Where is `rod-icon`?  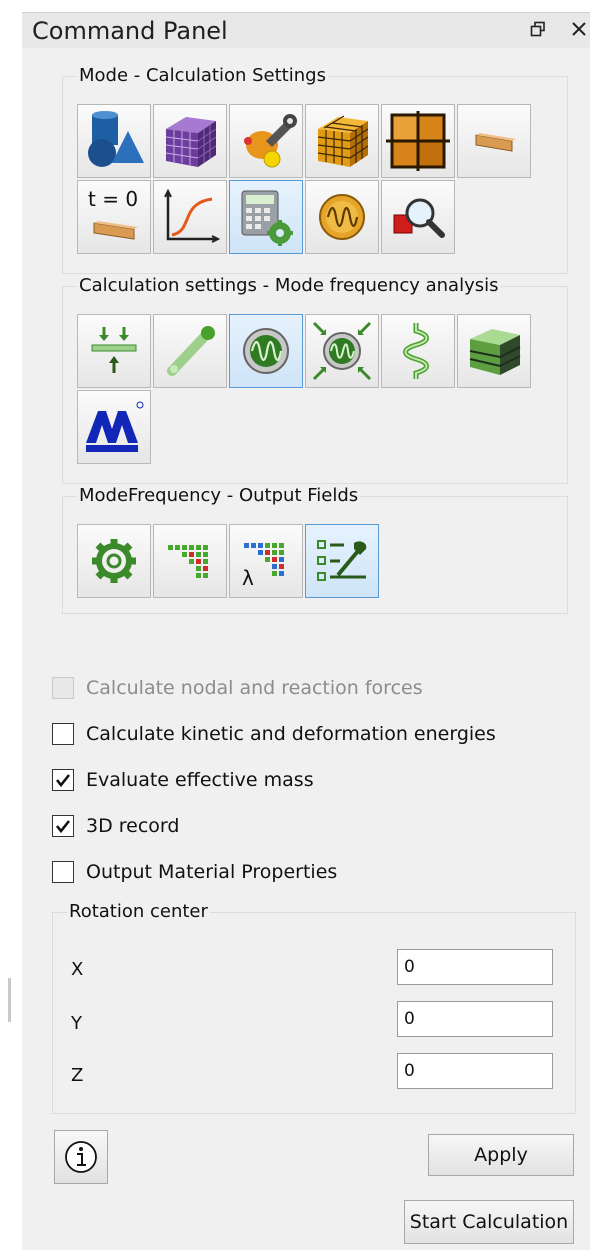 rod-icon is located at coordinates (191, 351).